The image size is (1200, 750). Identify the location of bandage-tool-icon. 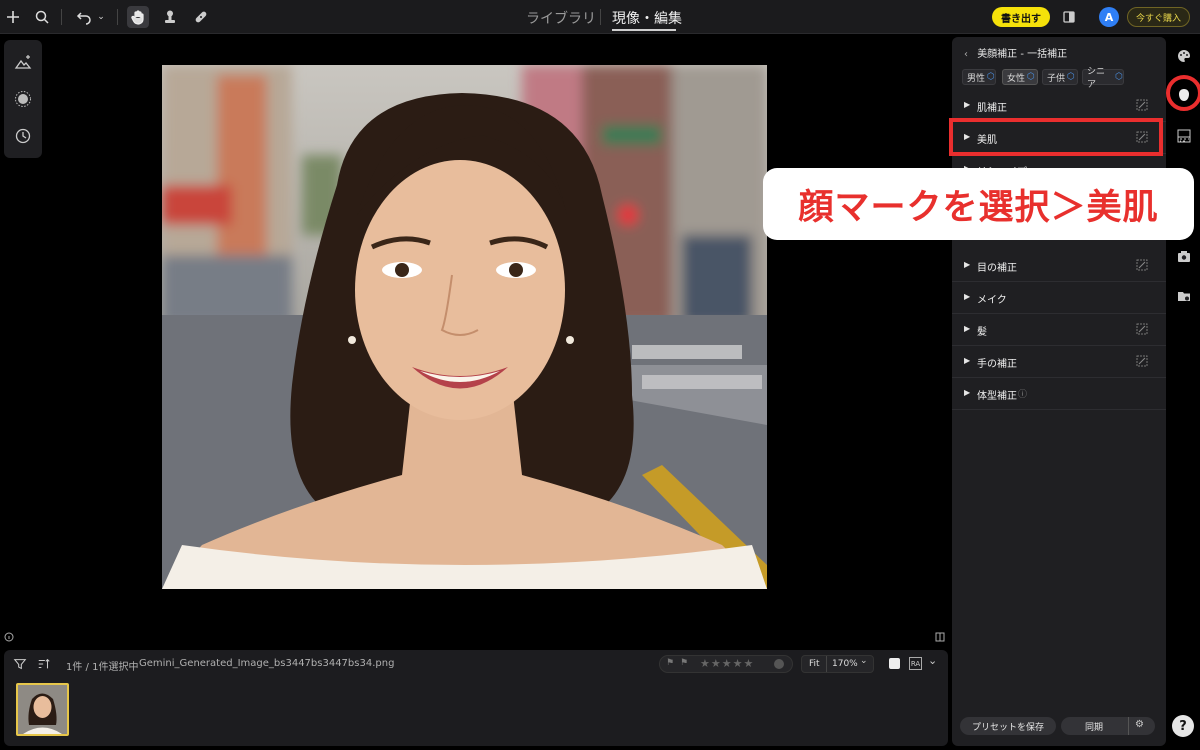
(201, 17).